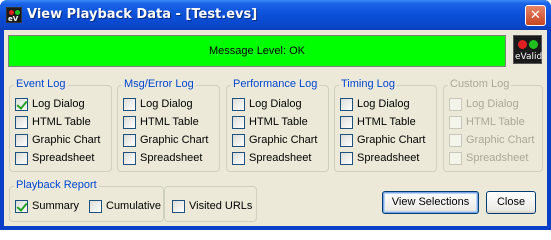  Describe the element at coordinates (275, 84) in the screenshot. I see `group-title: Performance Log` at that location.